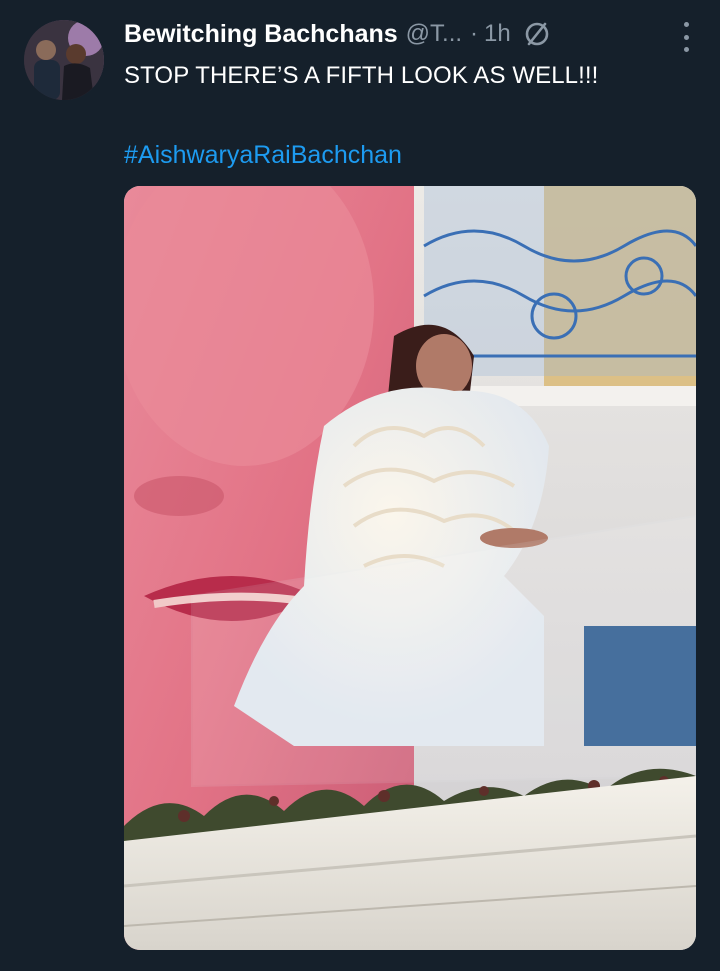 The image size is (720, 971). I want to click on timestamp: 1h, so click(497, 34).